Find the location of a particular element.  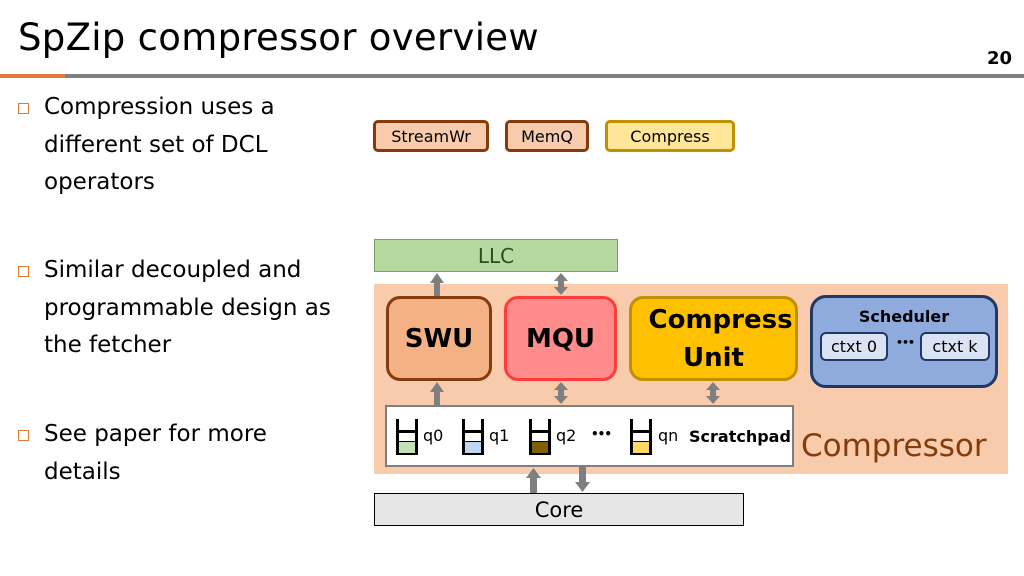

arrow-cu-scratchpad is located at coordinates (713, 393).